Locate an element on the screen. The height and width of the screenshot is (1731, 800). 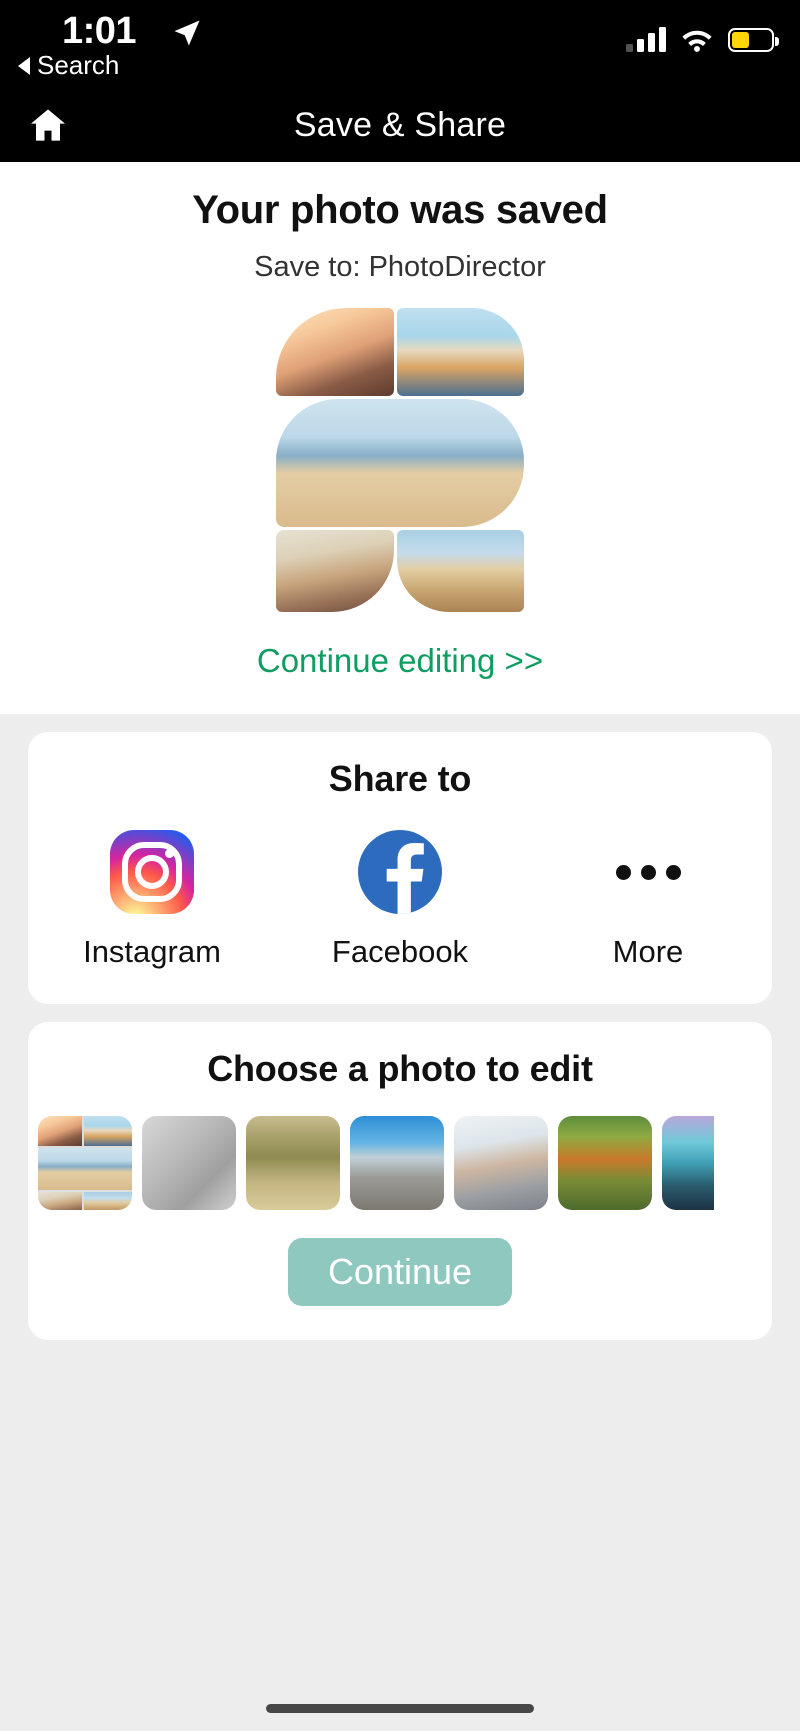
saved-heading: Your photo was saved is located at coordinates (400, 210).